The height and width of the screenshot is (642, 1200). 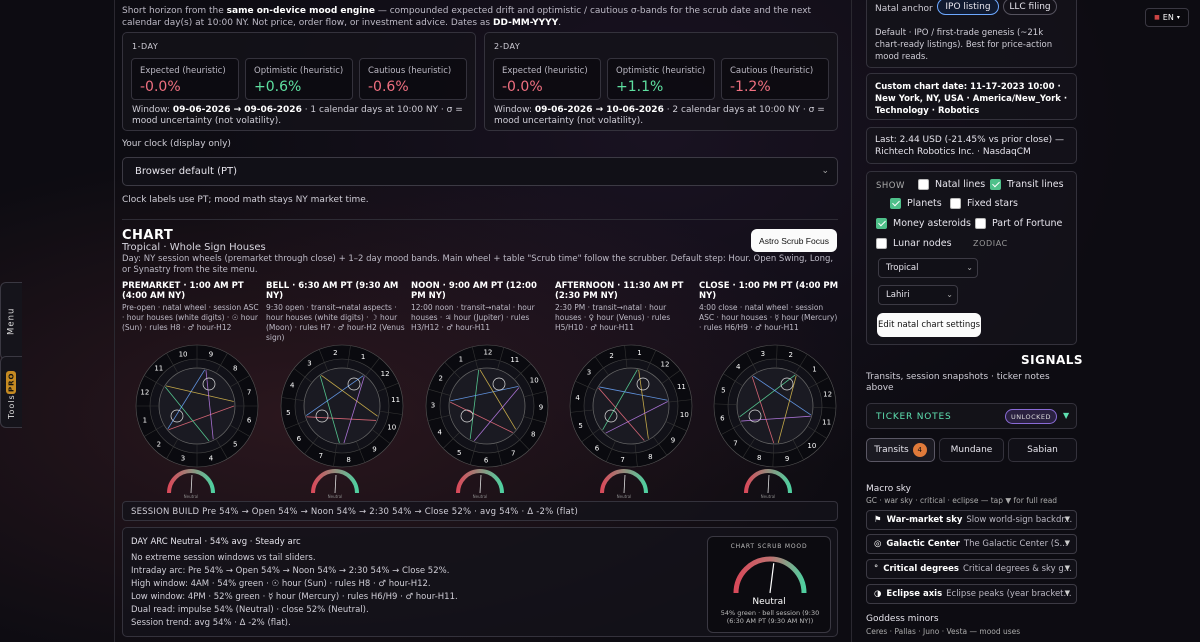 I want to click on gauge-needle, so click(x=772, y=578).